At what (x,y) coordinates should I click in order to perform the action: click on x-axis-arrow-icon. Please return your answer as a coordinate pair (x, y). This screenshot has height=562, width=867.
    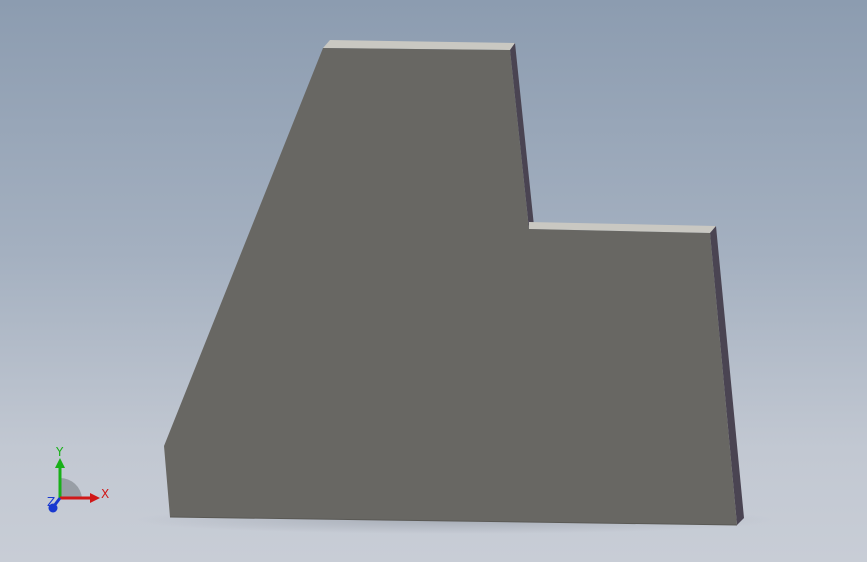
    Looking at the image, I should click on (95, 498).